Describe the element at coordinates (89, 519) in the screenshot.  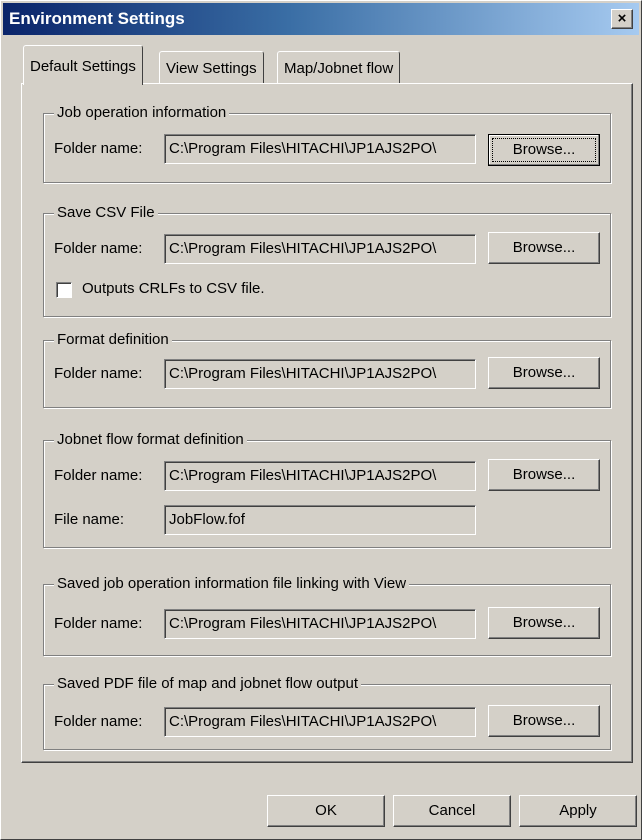
I see `file-name-label: File name:` at that location.